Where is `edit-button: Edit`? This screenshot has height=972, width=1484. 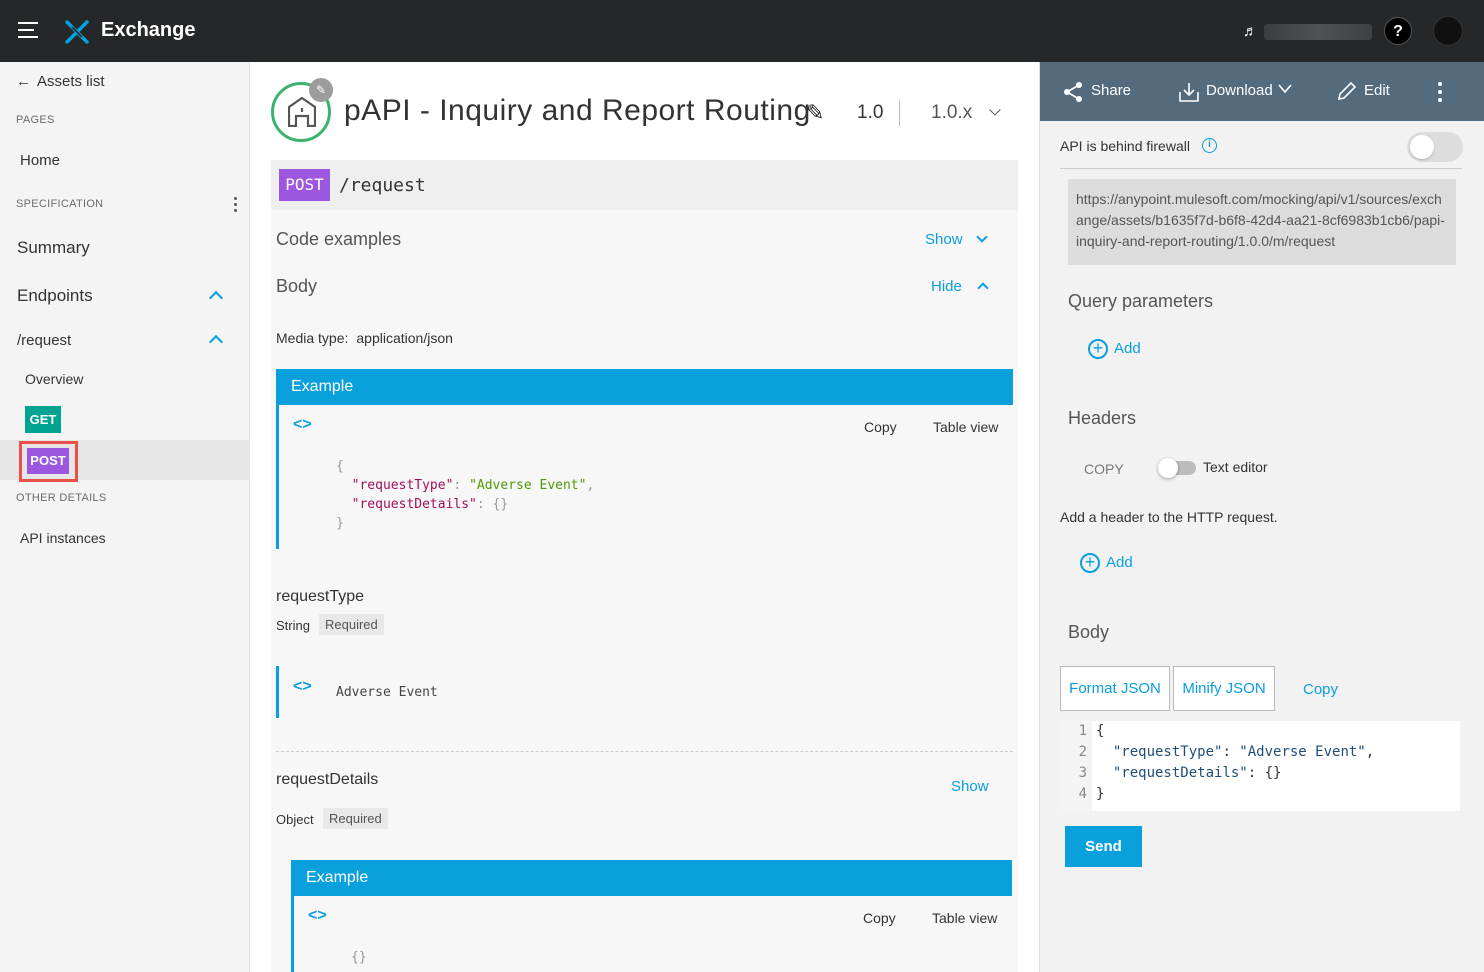
edit-button: Edit is located at coordinates (1377, 90).